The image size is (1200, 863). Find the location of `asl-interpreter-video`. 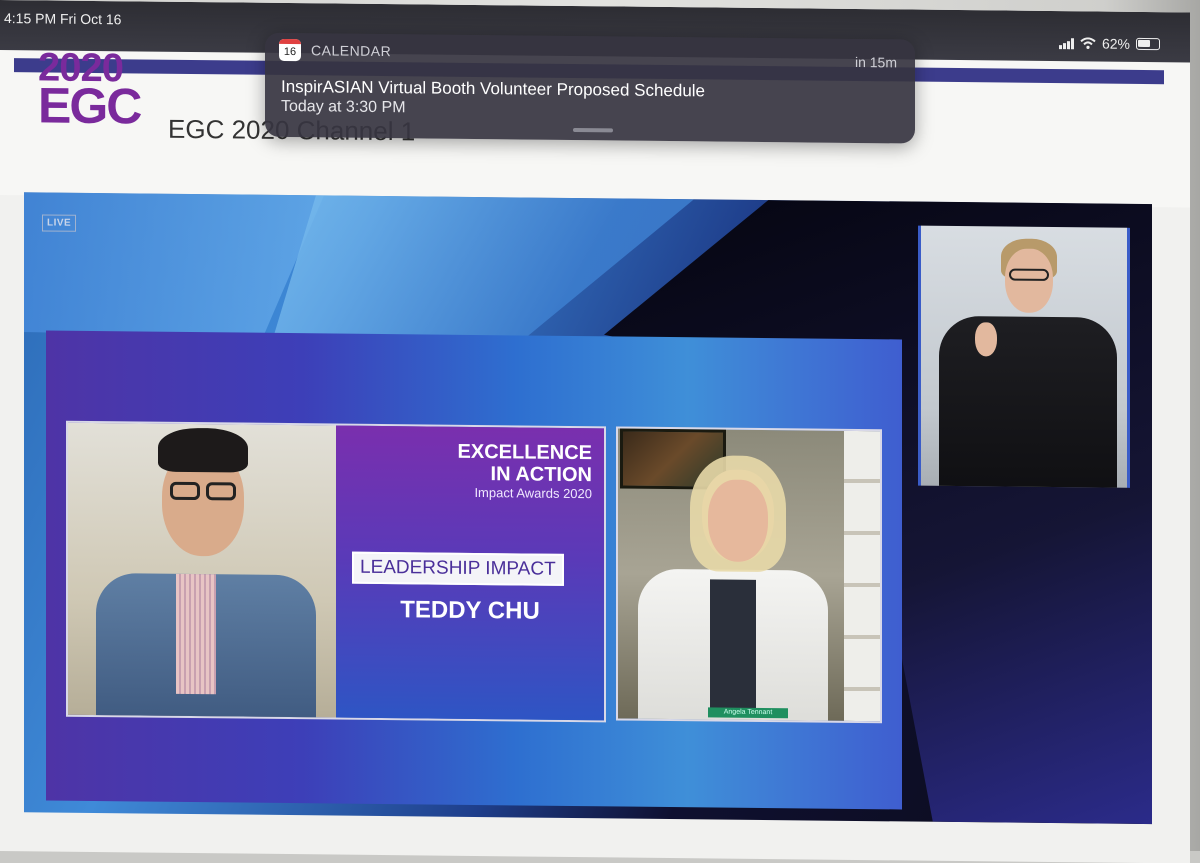

asl-interpreter-video is located at coordinates (1024, 356).